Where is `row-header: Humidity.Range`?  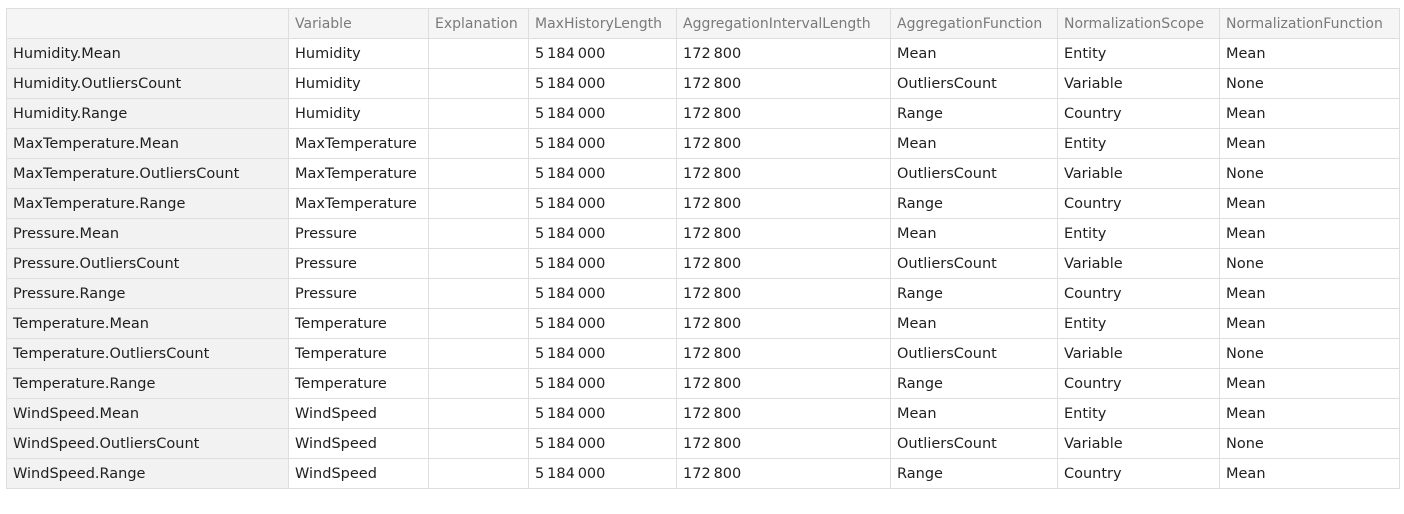 row-header: Humidity.Range is located at coordinates (147, 113).